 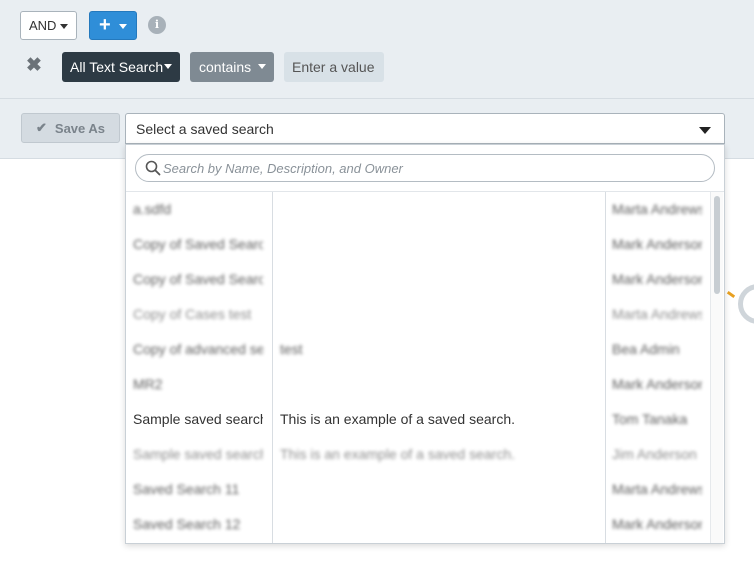 I want to click on row-name: Copy of advanced search, so click(x=198, y=349).